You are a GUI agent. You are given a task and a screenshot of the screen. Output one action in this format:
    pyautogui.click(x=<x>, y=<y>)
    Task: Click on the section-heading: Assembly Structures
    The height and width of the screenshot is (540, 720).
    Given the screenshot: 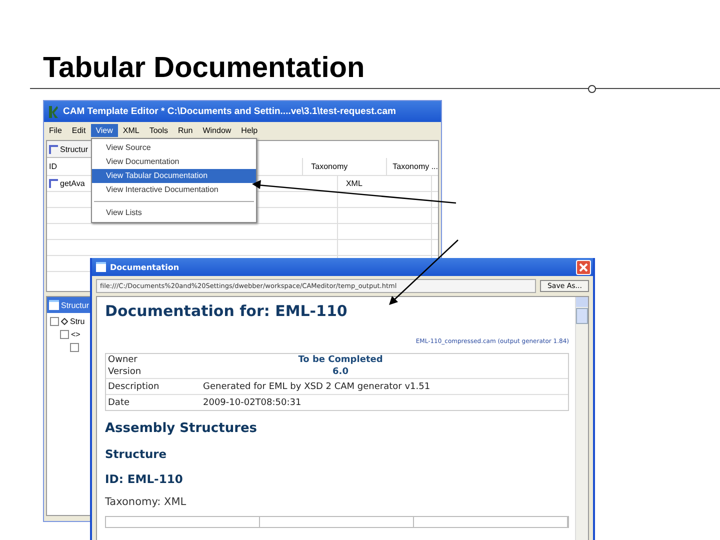 What is the action you would take?
    pyautogui.click(x=181, y=428)
    